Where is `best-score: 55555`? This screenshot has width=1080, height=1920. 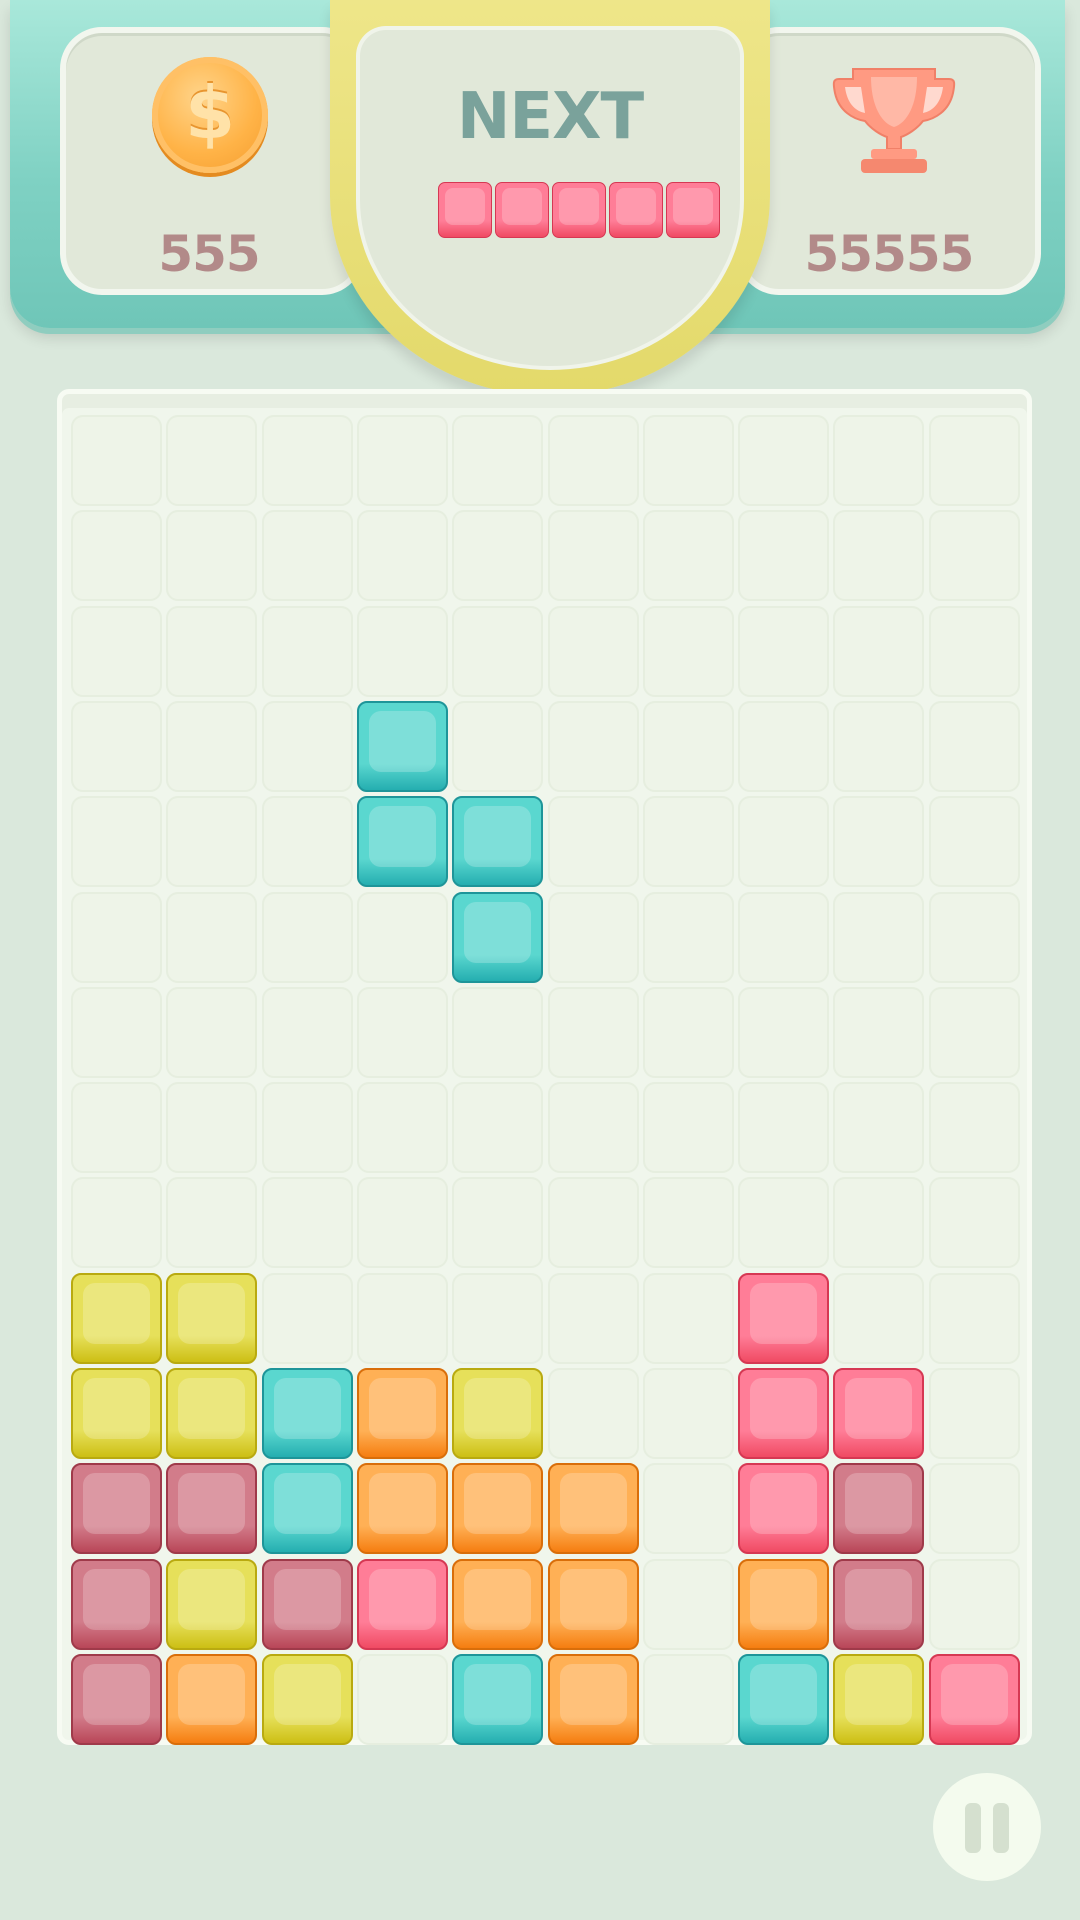 best-score: 55555 is located at coordinates (889, 254).